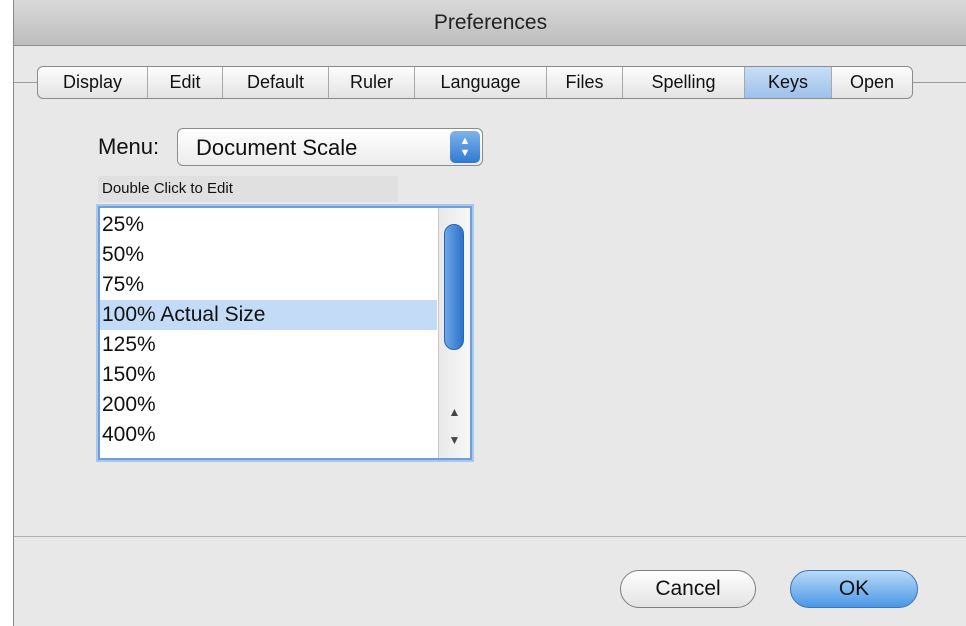 Image resolution: width=966 pixels, height=626 pixels. I want to click on list-item: 200%, so click(268, 405).